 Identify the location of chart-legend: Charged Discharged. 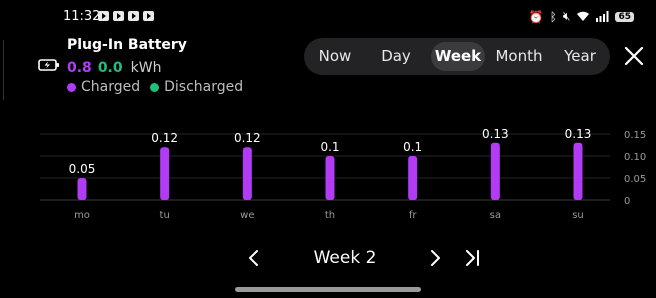
(155, 87).